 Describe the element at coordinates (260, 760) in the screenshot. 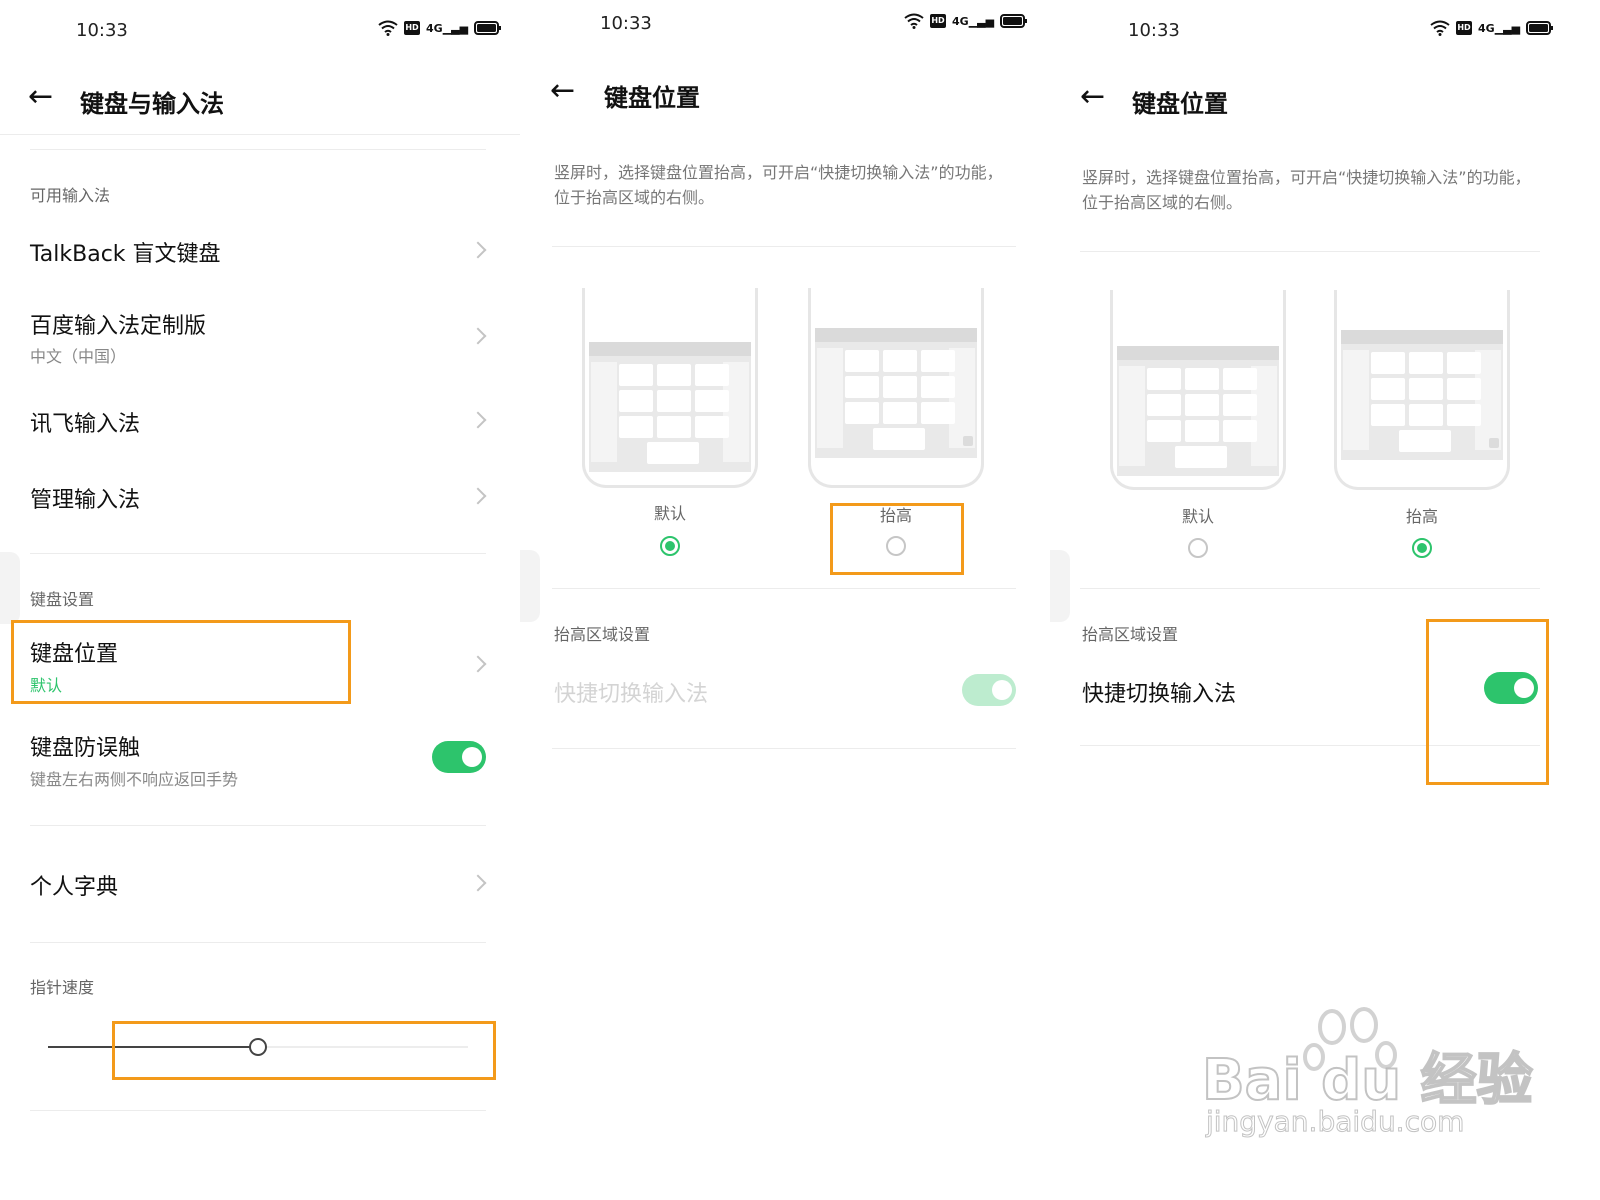

I see `list-item-mistouch: 键盘防误触 键盘左右两侧不响应返回手势` at that location.